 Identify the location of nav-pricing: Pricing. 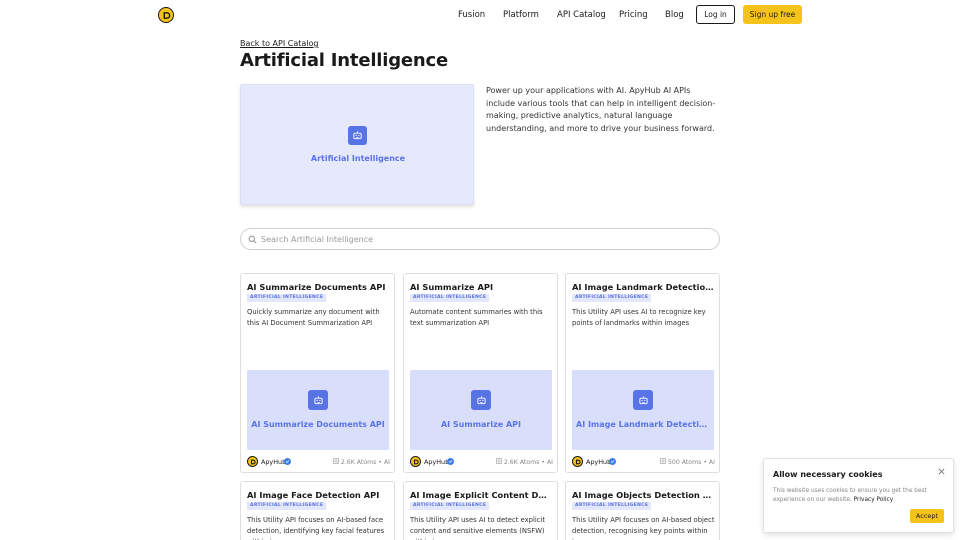
(633, 15).